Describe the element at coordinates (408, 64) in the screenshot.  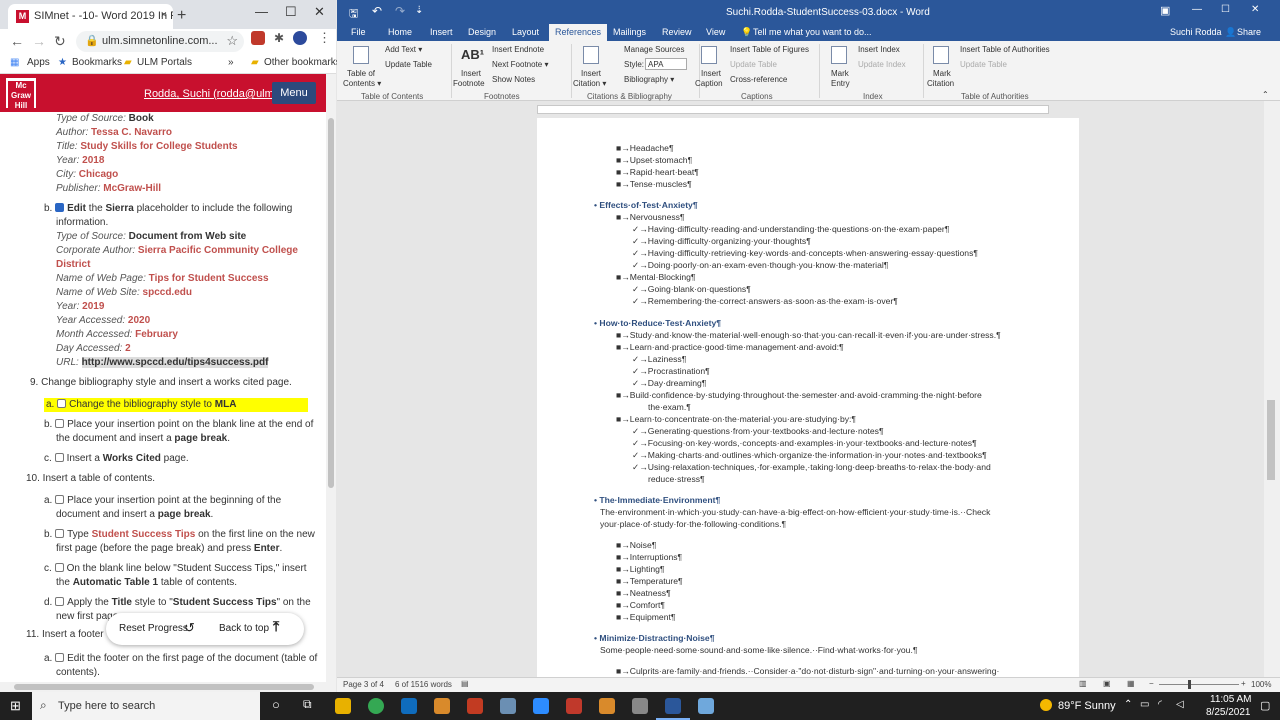
I see `update-table-button: Update Table` at that location.